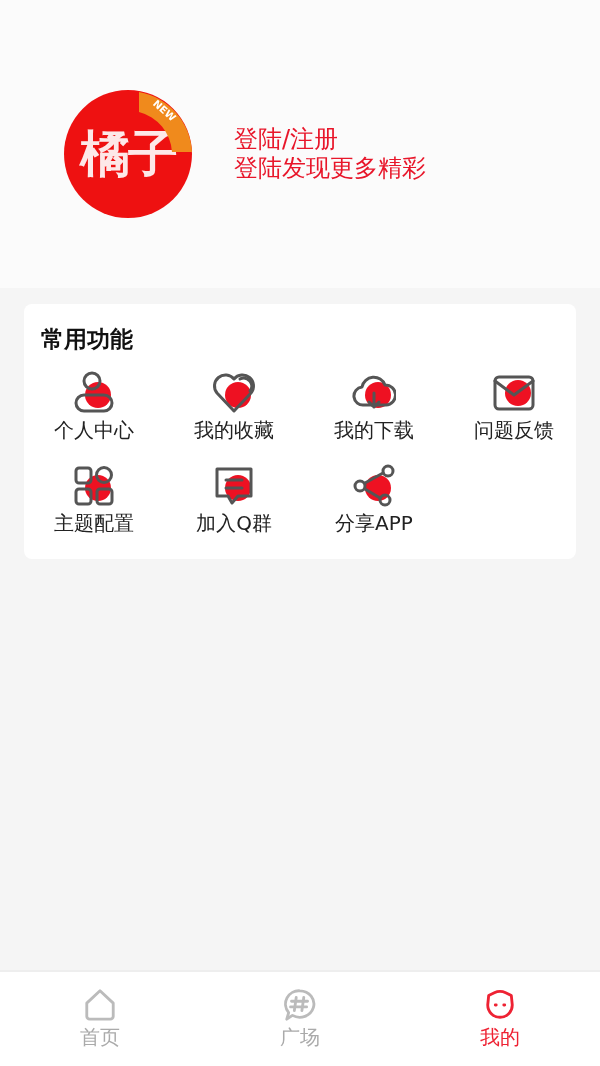 The height and width of the screenshot is (1066, 600). Describe the element at coordinates (374, 486) in the screenshot. I see `share-icon` at that location.